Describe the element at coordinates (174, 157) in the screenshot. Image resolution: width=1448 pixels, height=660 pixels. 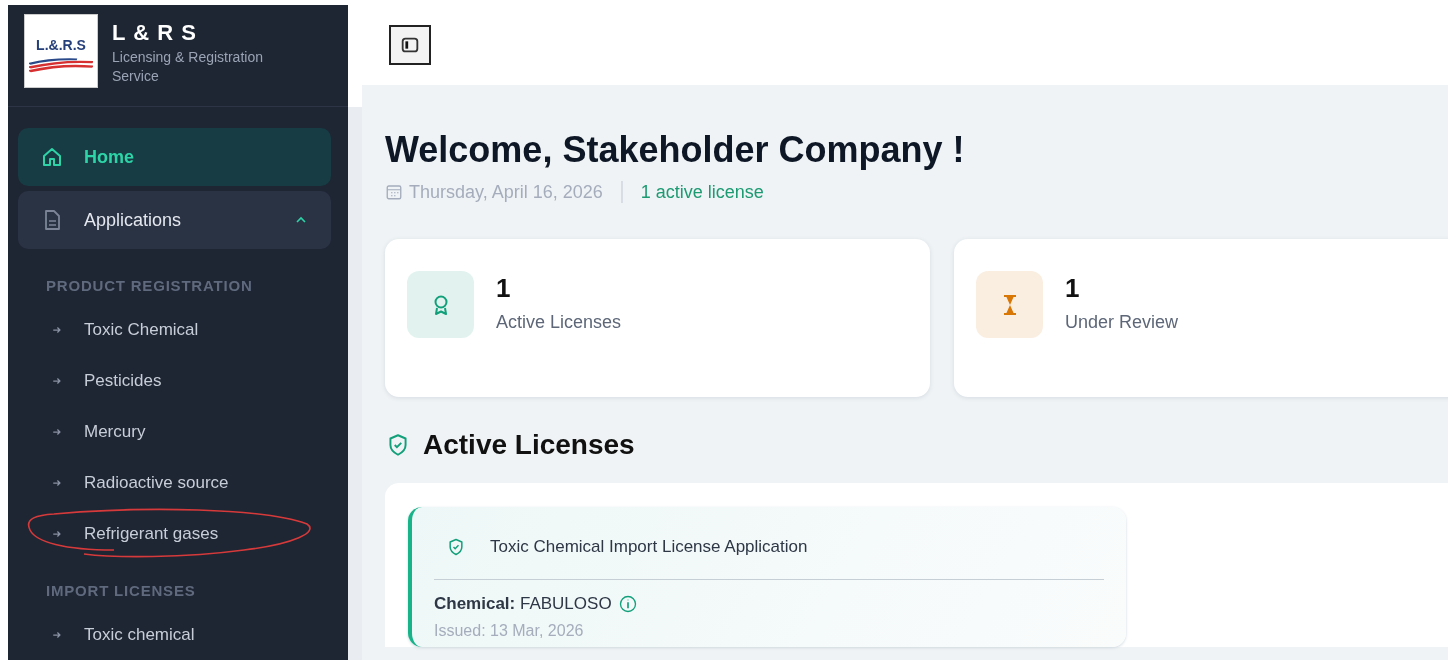
I see `nav-item: Home` at that location.